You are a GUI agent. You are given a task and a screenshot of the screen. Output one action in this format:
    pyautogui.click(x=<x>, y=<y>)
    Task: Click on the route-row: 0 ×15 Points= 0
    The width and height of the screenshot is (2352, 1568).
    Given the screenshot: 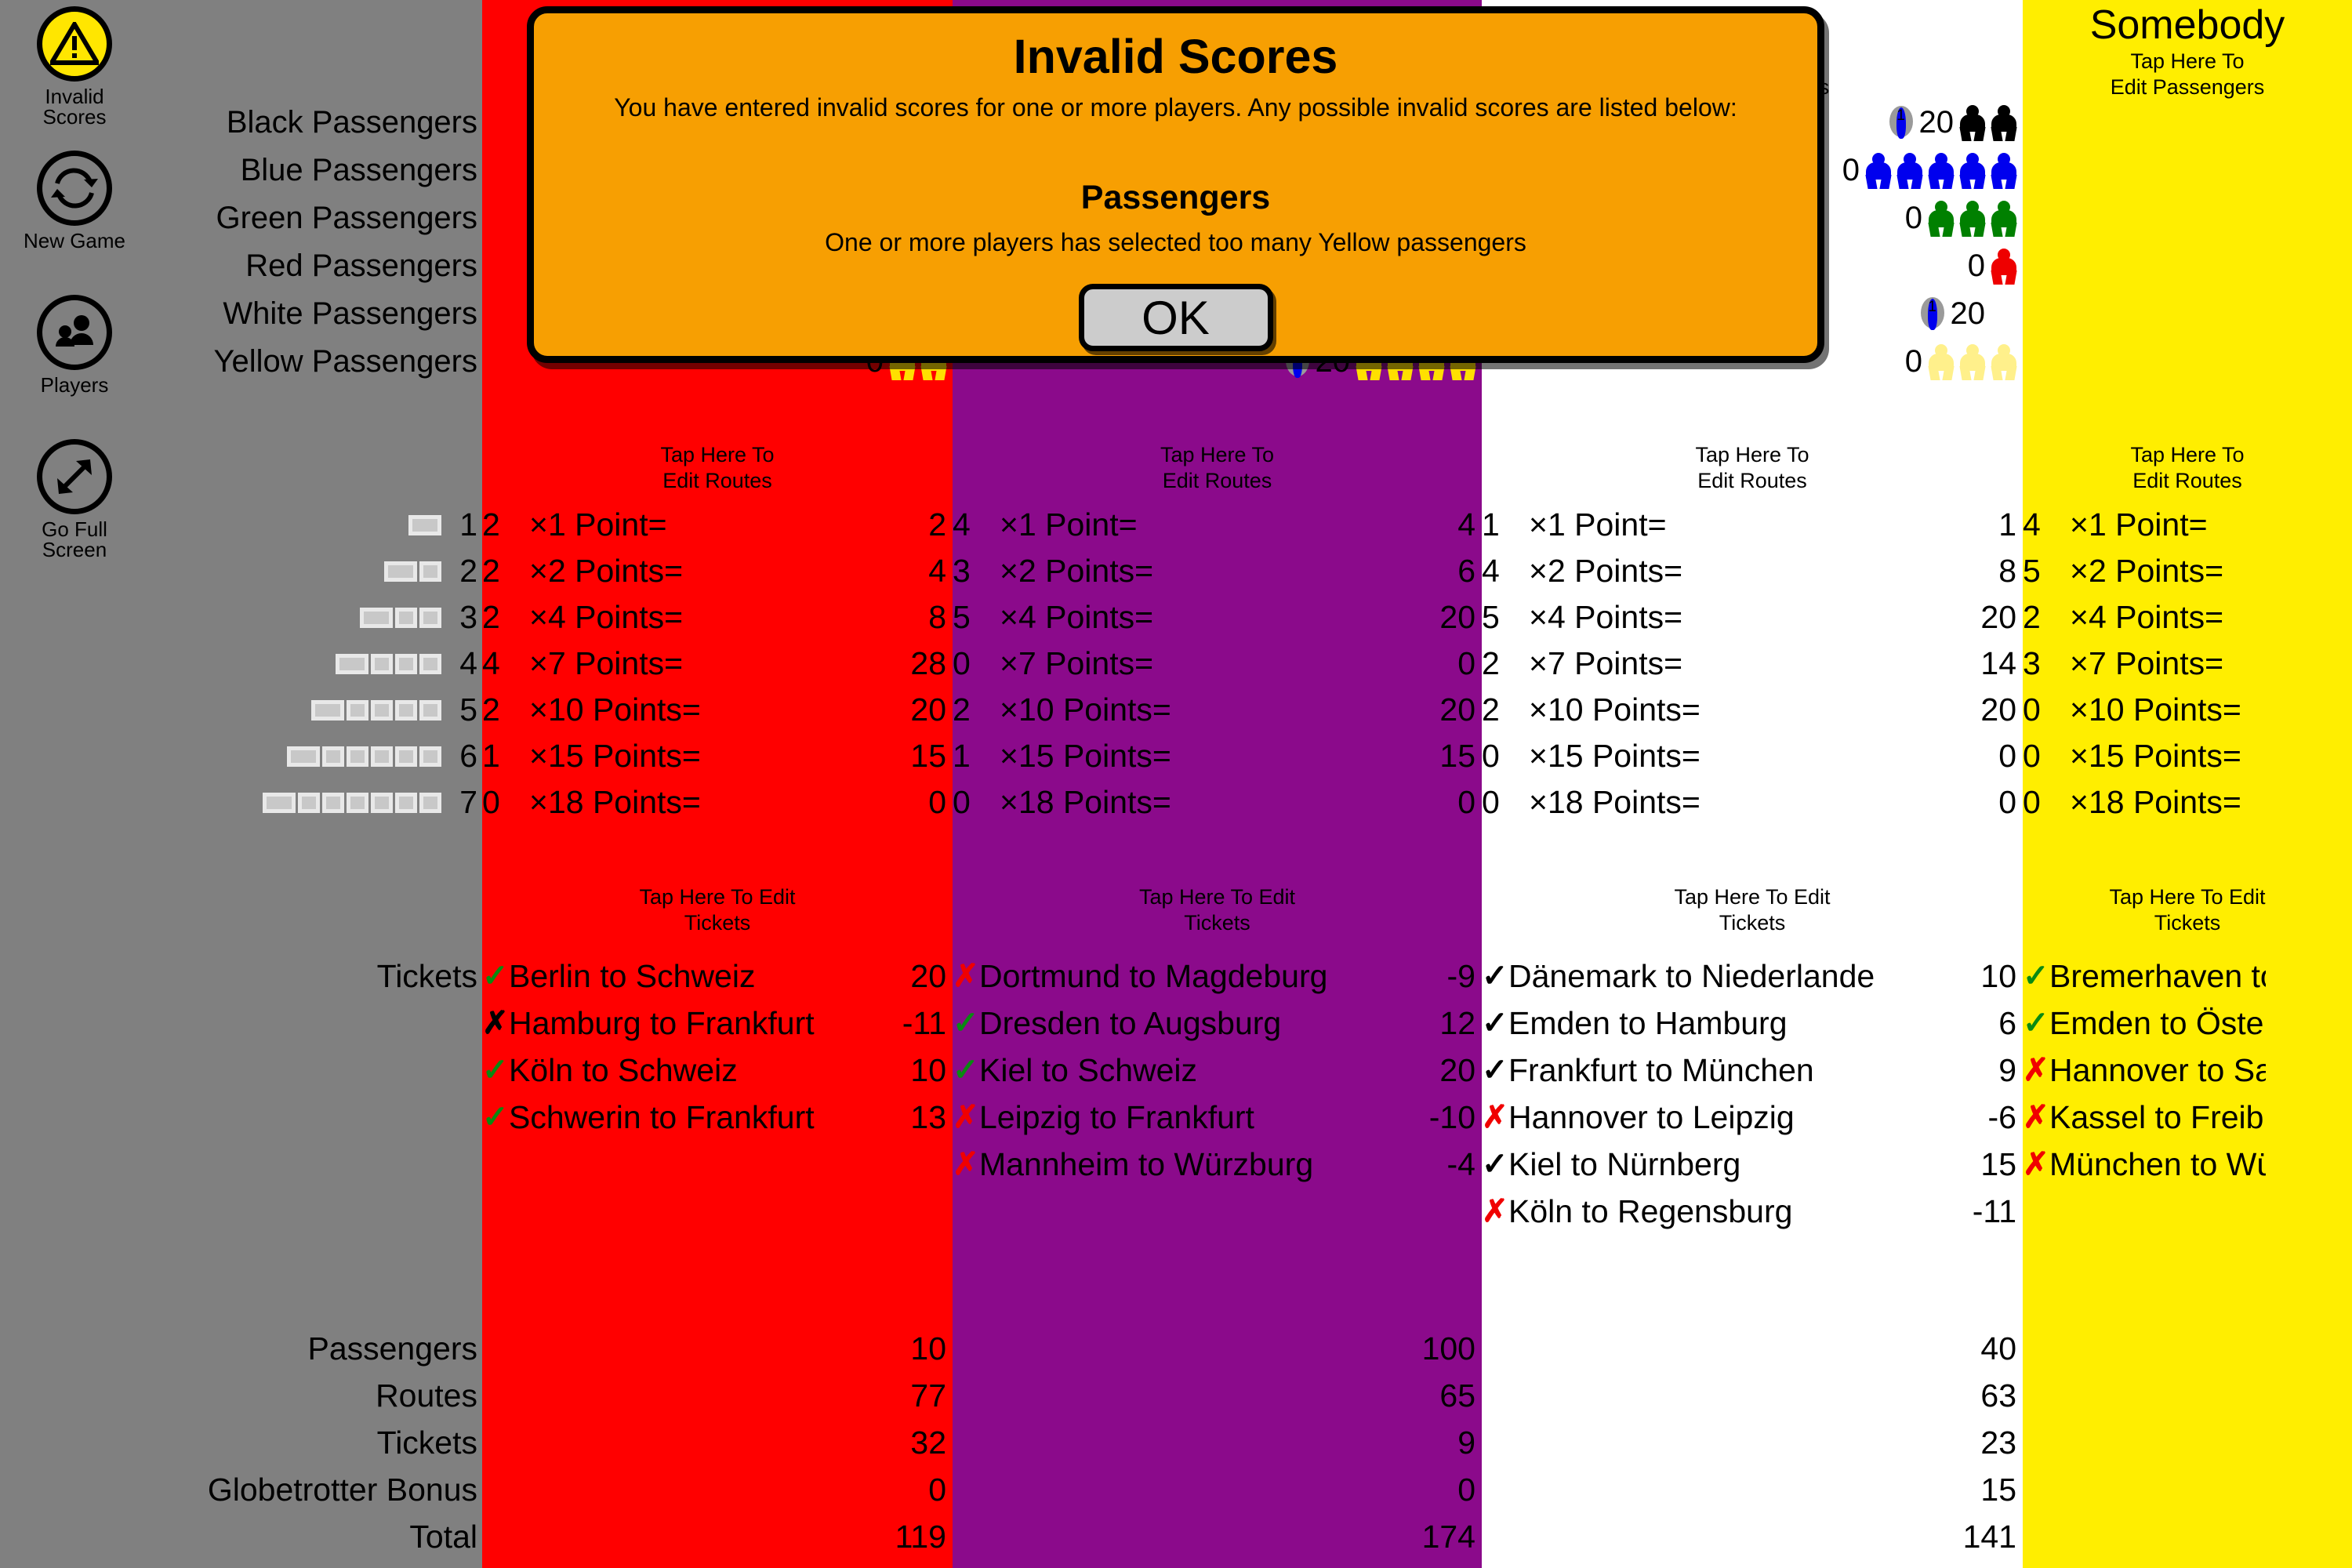 What is the action you would take?
    pyautogui.click(x=1752, y=756)
    